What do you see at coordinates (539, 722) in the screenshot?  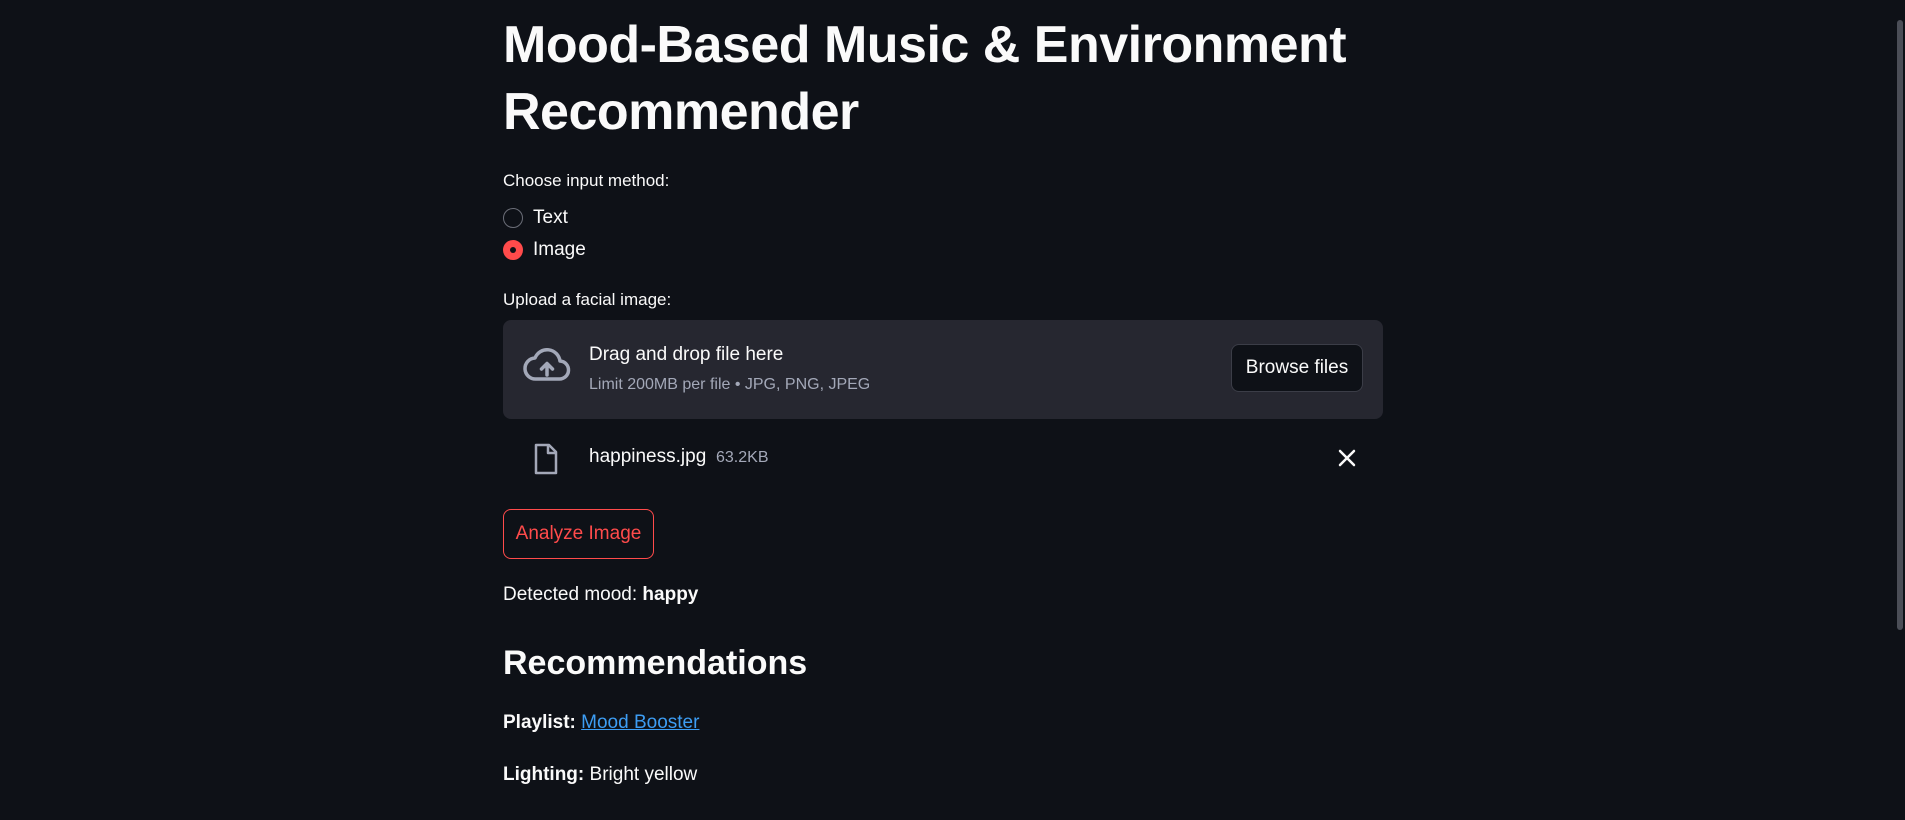 I see `playlist-label: Playlist:` at bounding box center [539, 722].